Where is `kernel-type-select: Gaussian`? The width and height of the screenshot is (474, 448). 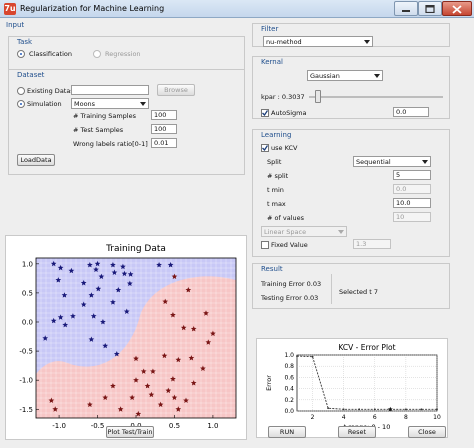 kernel-type-select: Gaussian is located at coordinates (345, 75).